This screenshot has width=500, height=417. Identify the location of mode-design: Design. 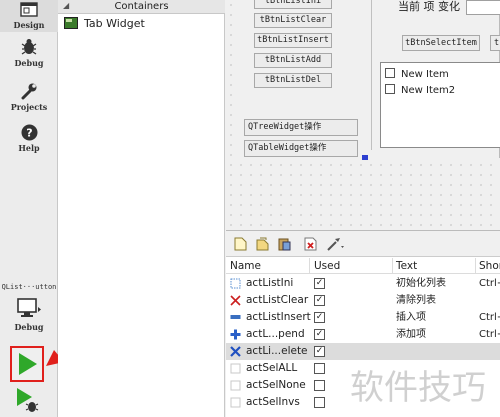
(29, 16).